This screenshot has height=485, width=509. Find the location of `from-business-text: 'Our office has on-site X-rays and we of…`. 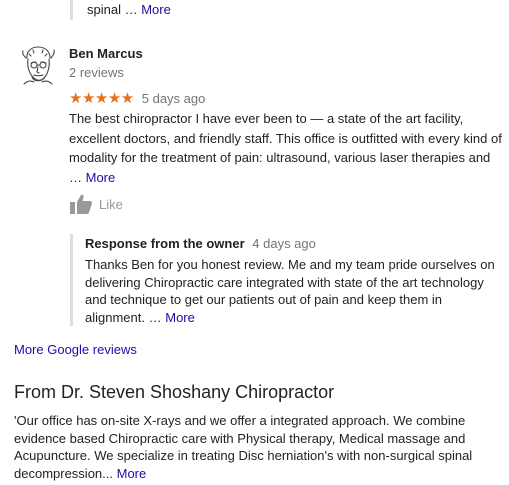

from-business-text: 'Our office has on-site X-rays and we of… is located at coordinates (243, 447).